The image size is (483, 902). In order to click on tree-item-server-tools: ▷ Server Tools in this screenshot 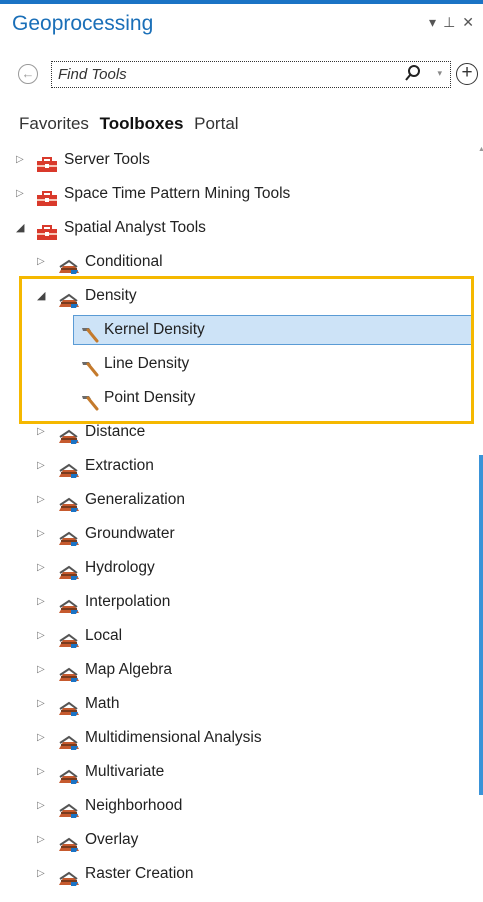, I will do `click(239, 160)`.